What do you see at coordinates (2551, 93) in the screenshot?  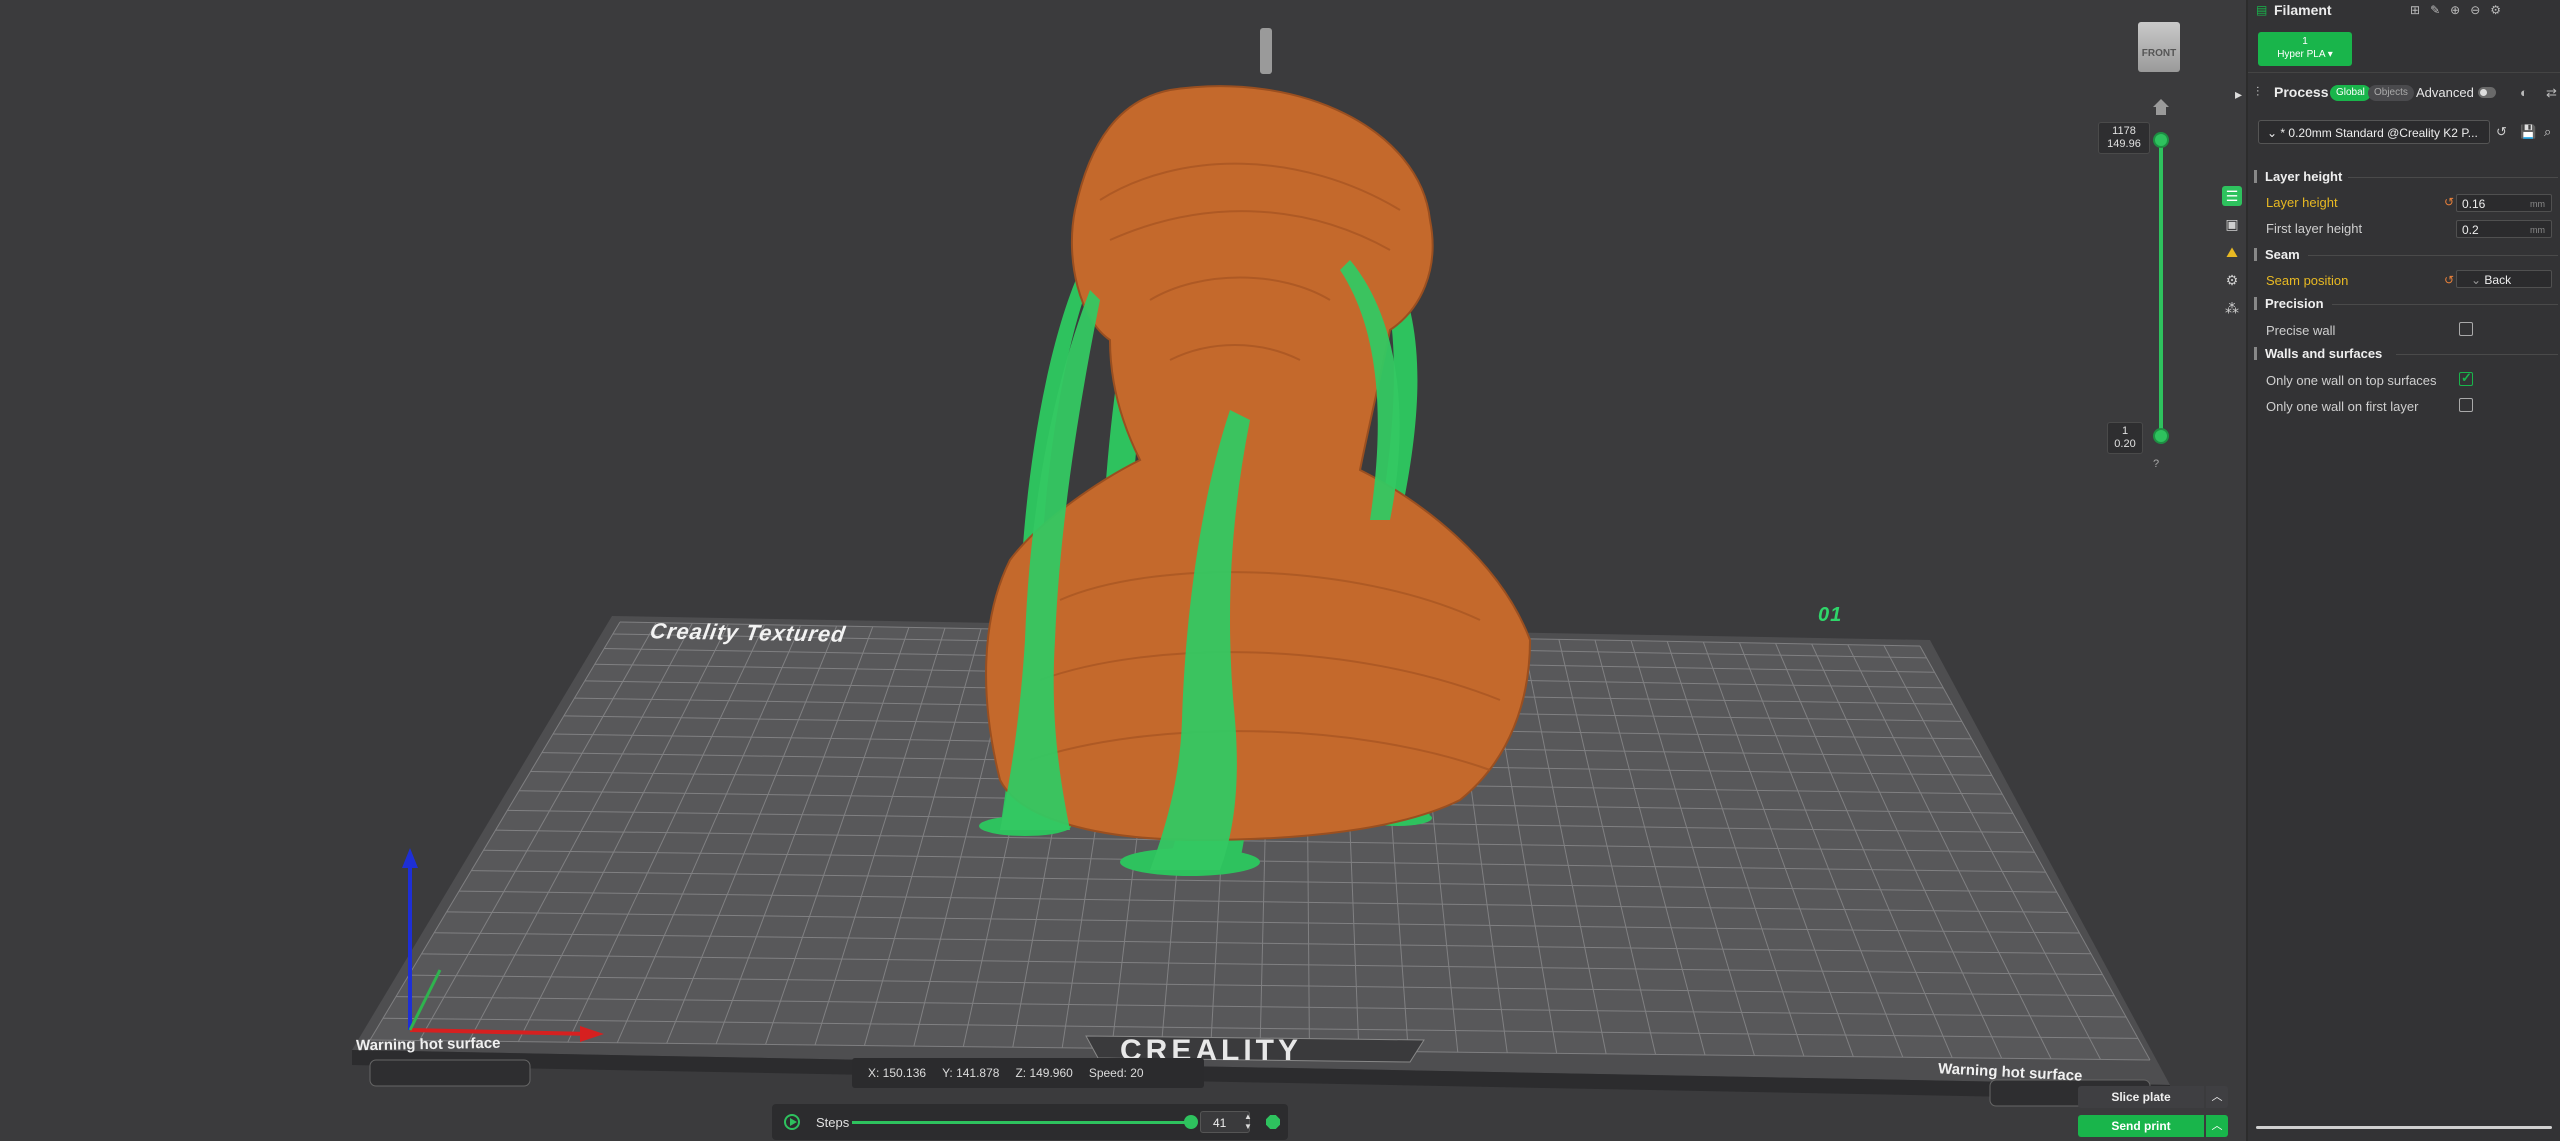 I see `expand-icon: ⇄` at bounding box center [2551, 93].